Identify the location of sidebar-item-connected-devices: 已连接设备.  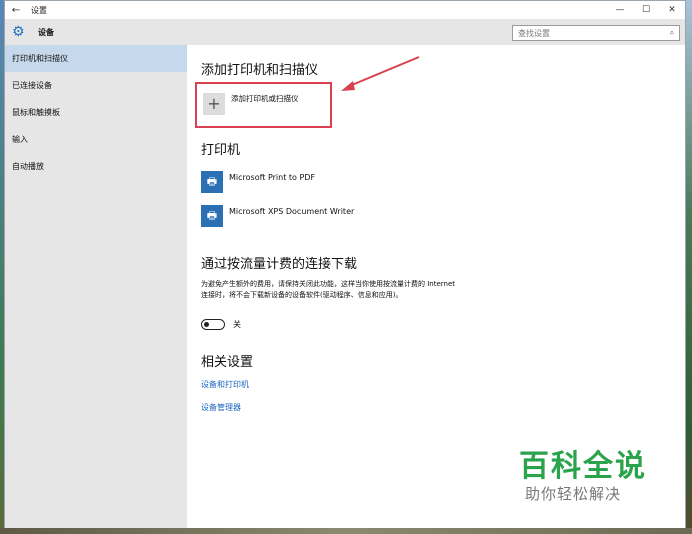
(96, 85).